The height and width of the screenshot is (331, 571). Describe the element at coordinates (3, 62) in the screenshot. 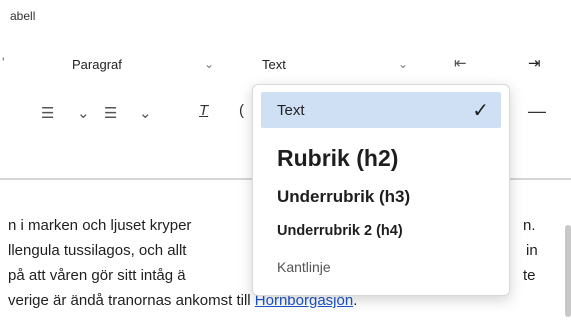

I see `tick-icon: '` at that location.